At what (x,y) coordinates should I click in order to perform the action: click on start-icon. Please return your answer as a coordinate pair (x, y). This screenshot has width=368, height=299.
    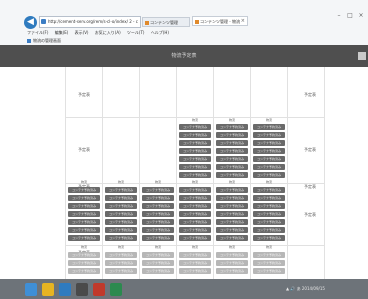
    Looking at the image, I should click on (31, 289).